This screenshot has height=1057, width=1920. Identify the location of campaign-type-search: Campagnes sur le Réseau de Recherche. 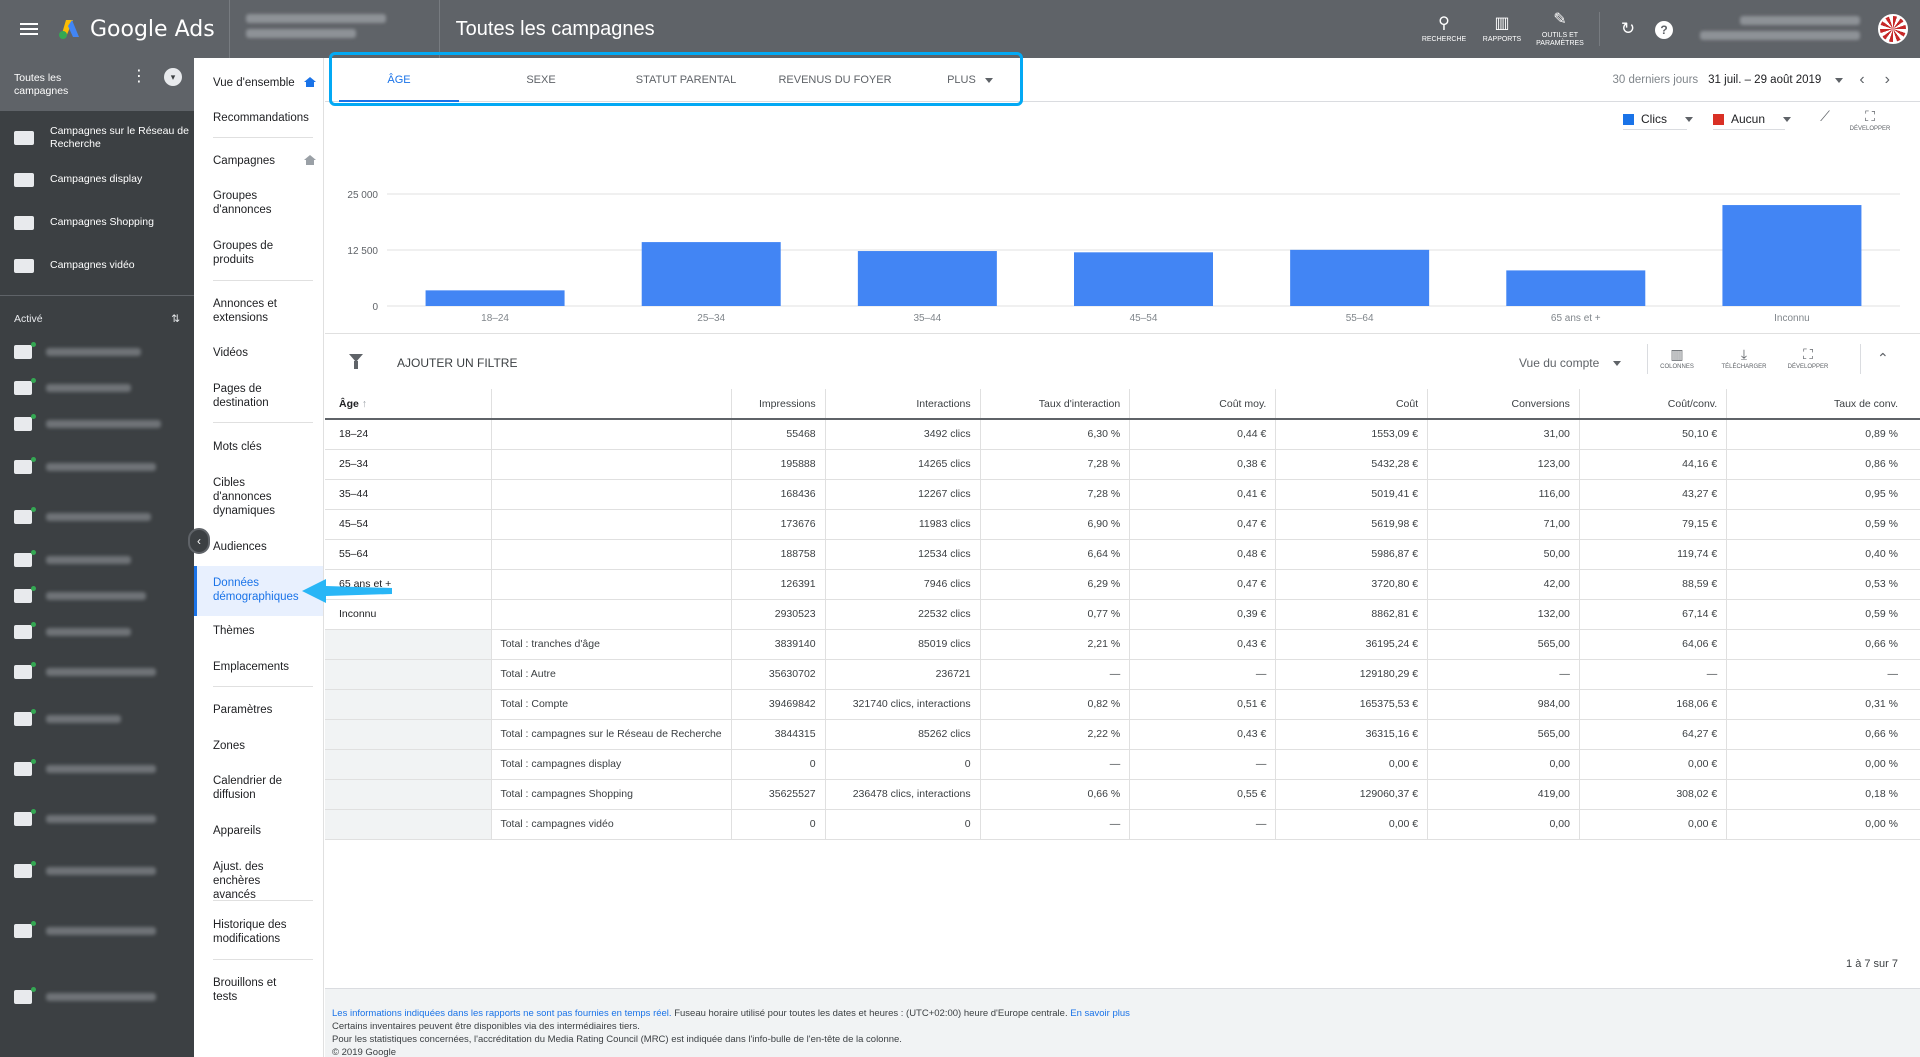
(97, 138).